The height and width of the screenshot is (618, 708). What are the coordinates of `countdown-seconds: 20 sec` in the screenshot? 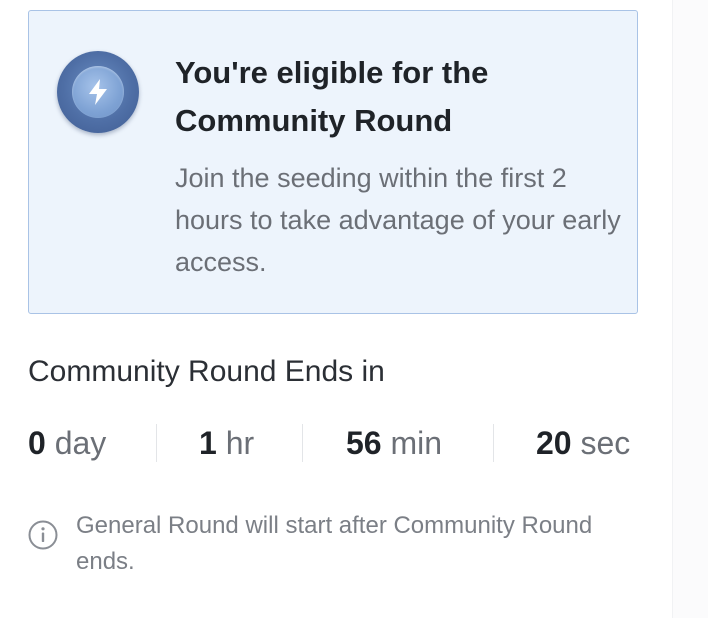 It's located at (583, 443).